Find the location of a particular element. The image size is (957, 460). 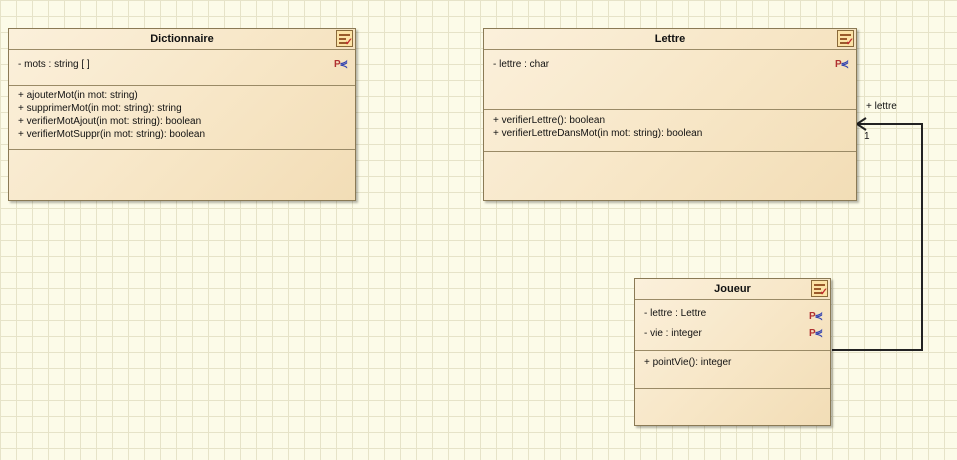

attribute-row: - lettre : char P⋞ is located at coordinates (670, 64).